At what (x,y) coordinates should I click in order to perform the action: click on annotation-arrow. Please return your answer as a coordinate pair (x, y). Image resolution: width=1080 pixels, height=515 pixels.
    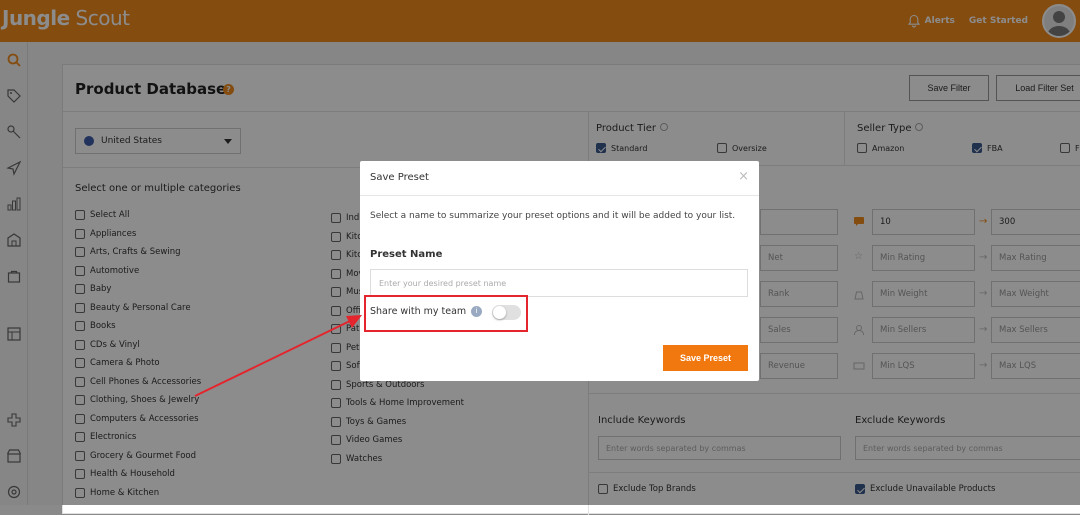
    Looking at the image, I should click on (278, 356).